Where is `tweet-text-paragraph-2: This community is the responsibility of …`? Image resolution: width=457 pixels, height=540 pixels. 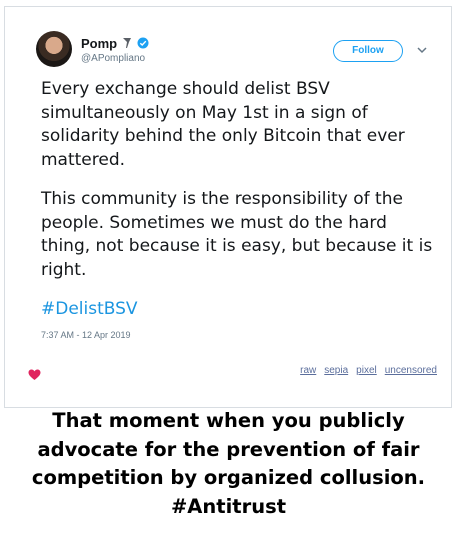 tweet-text-paragraph-2: This community is the responsibility of … is located at coordinates (237, 234).